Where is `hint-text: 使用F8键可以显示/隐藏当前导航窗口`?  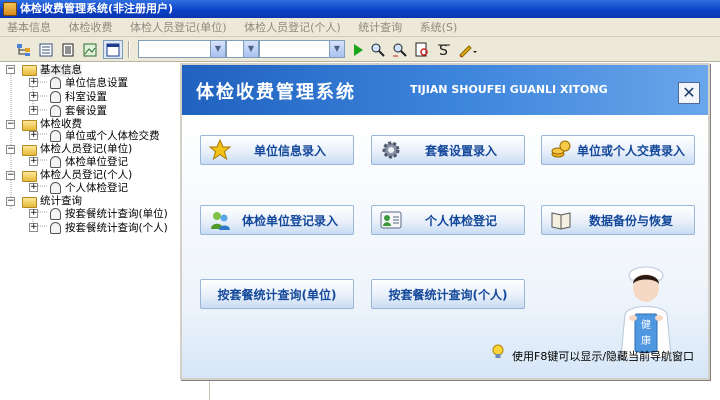
hint-text: 使用F8键可以显示/隐藏当前导航窗口 is located at coordinates (603, 356).